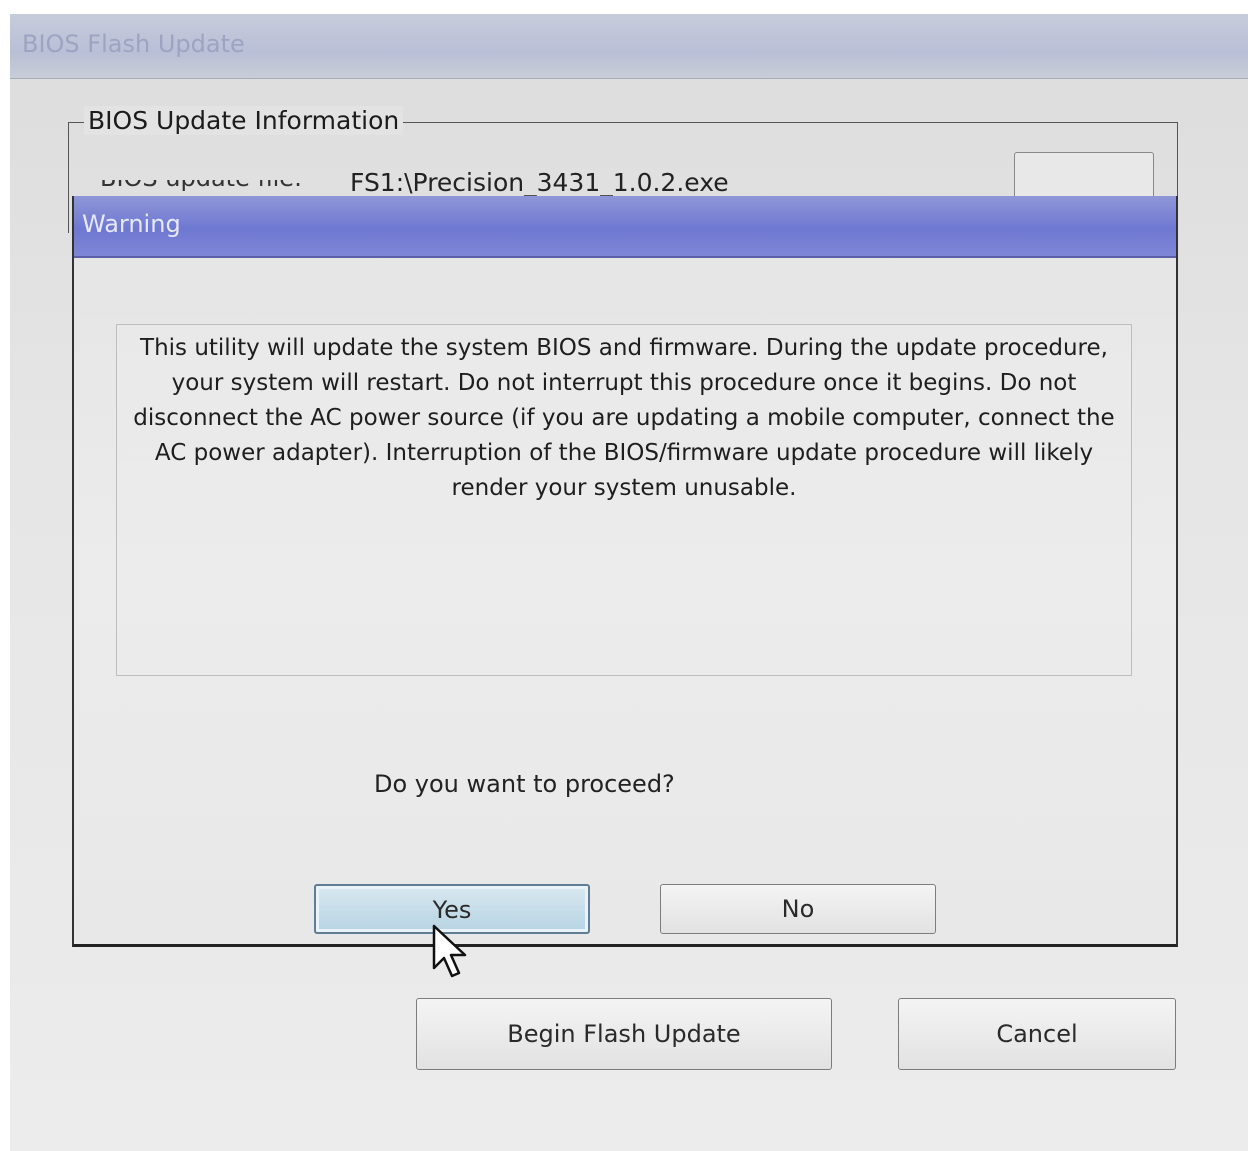  What do you see at coordinates (133, 44) in the screenshot?
I see `main-window-title: BIOS Flash Update` at bounding box center [133, 44].